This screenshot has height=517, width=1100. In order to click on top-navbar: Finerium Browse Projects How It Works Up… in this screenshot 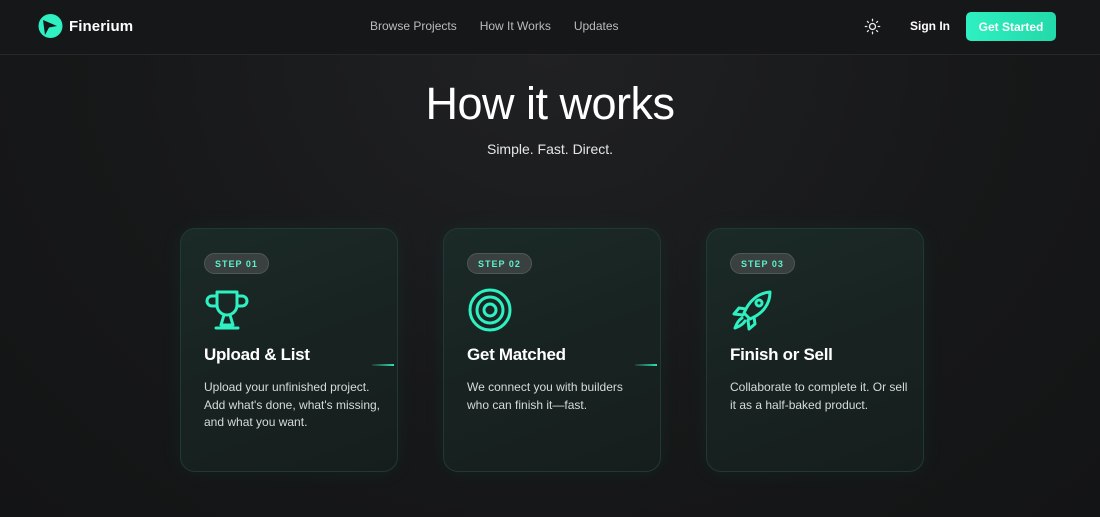, I will do `click(550, 27)`.